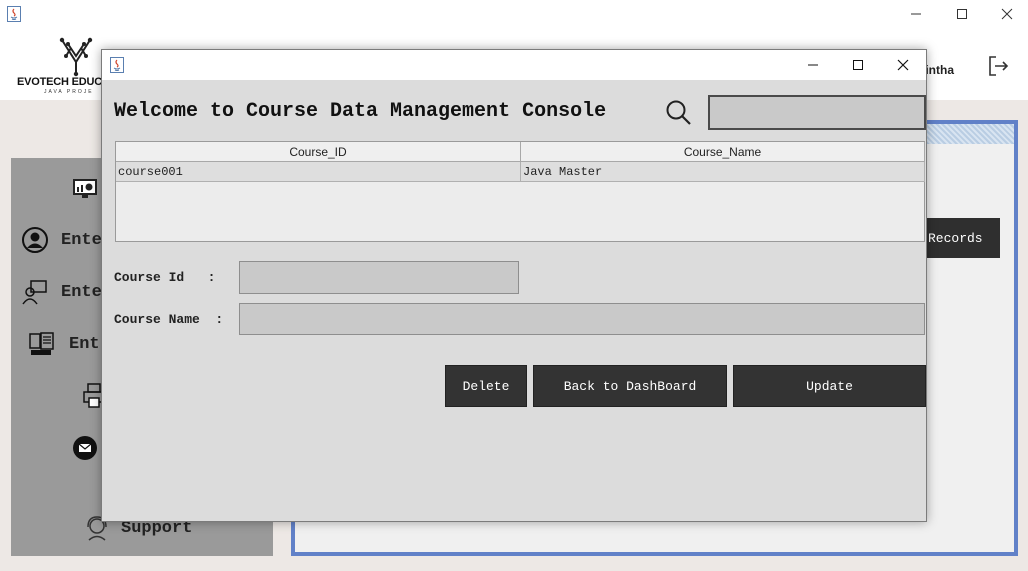  I want to click on course-name-field, so click(582, 319).